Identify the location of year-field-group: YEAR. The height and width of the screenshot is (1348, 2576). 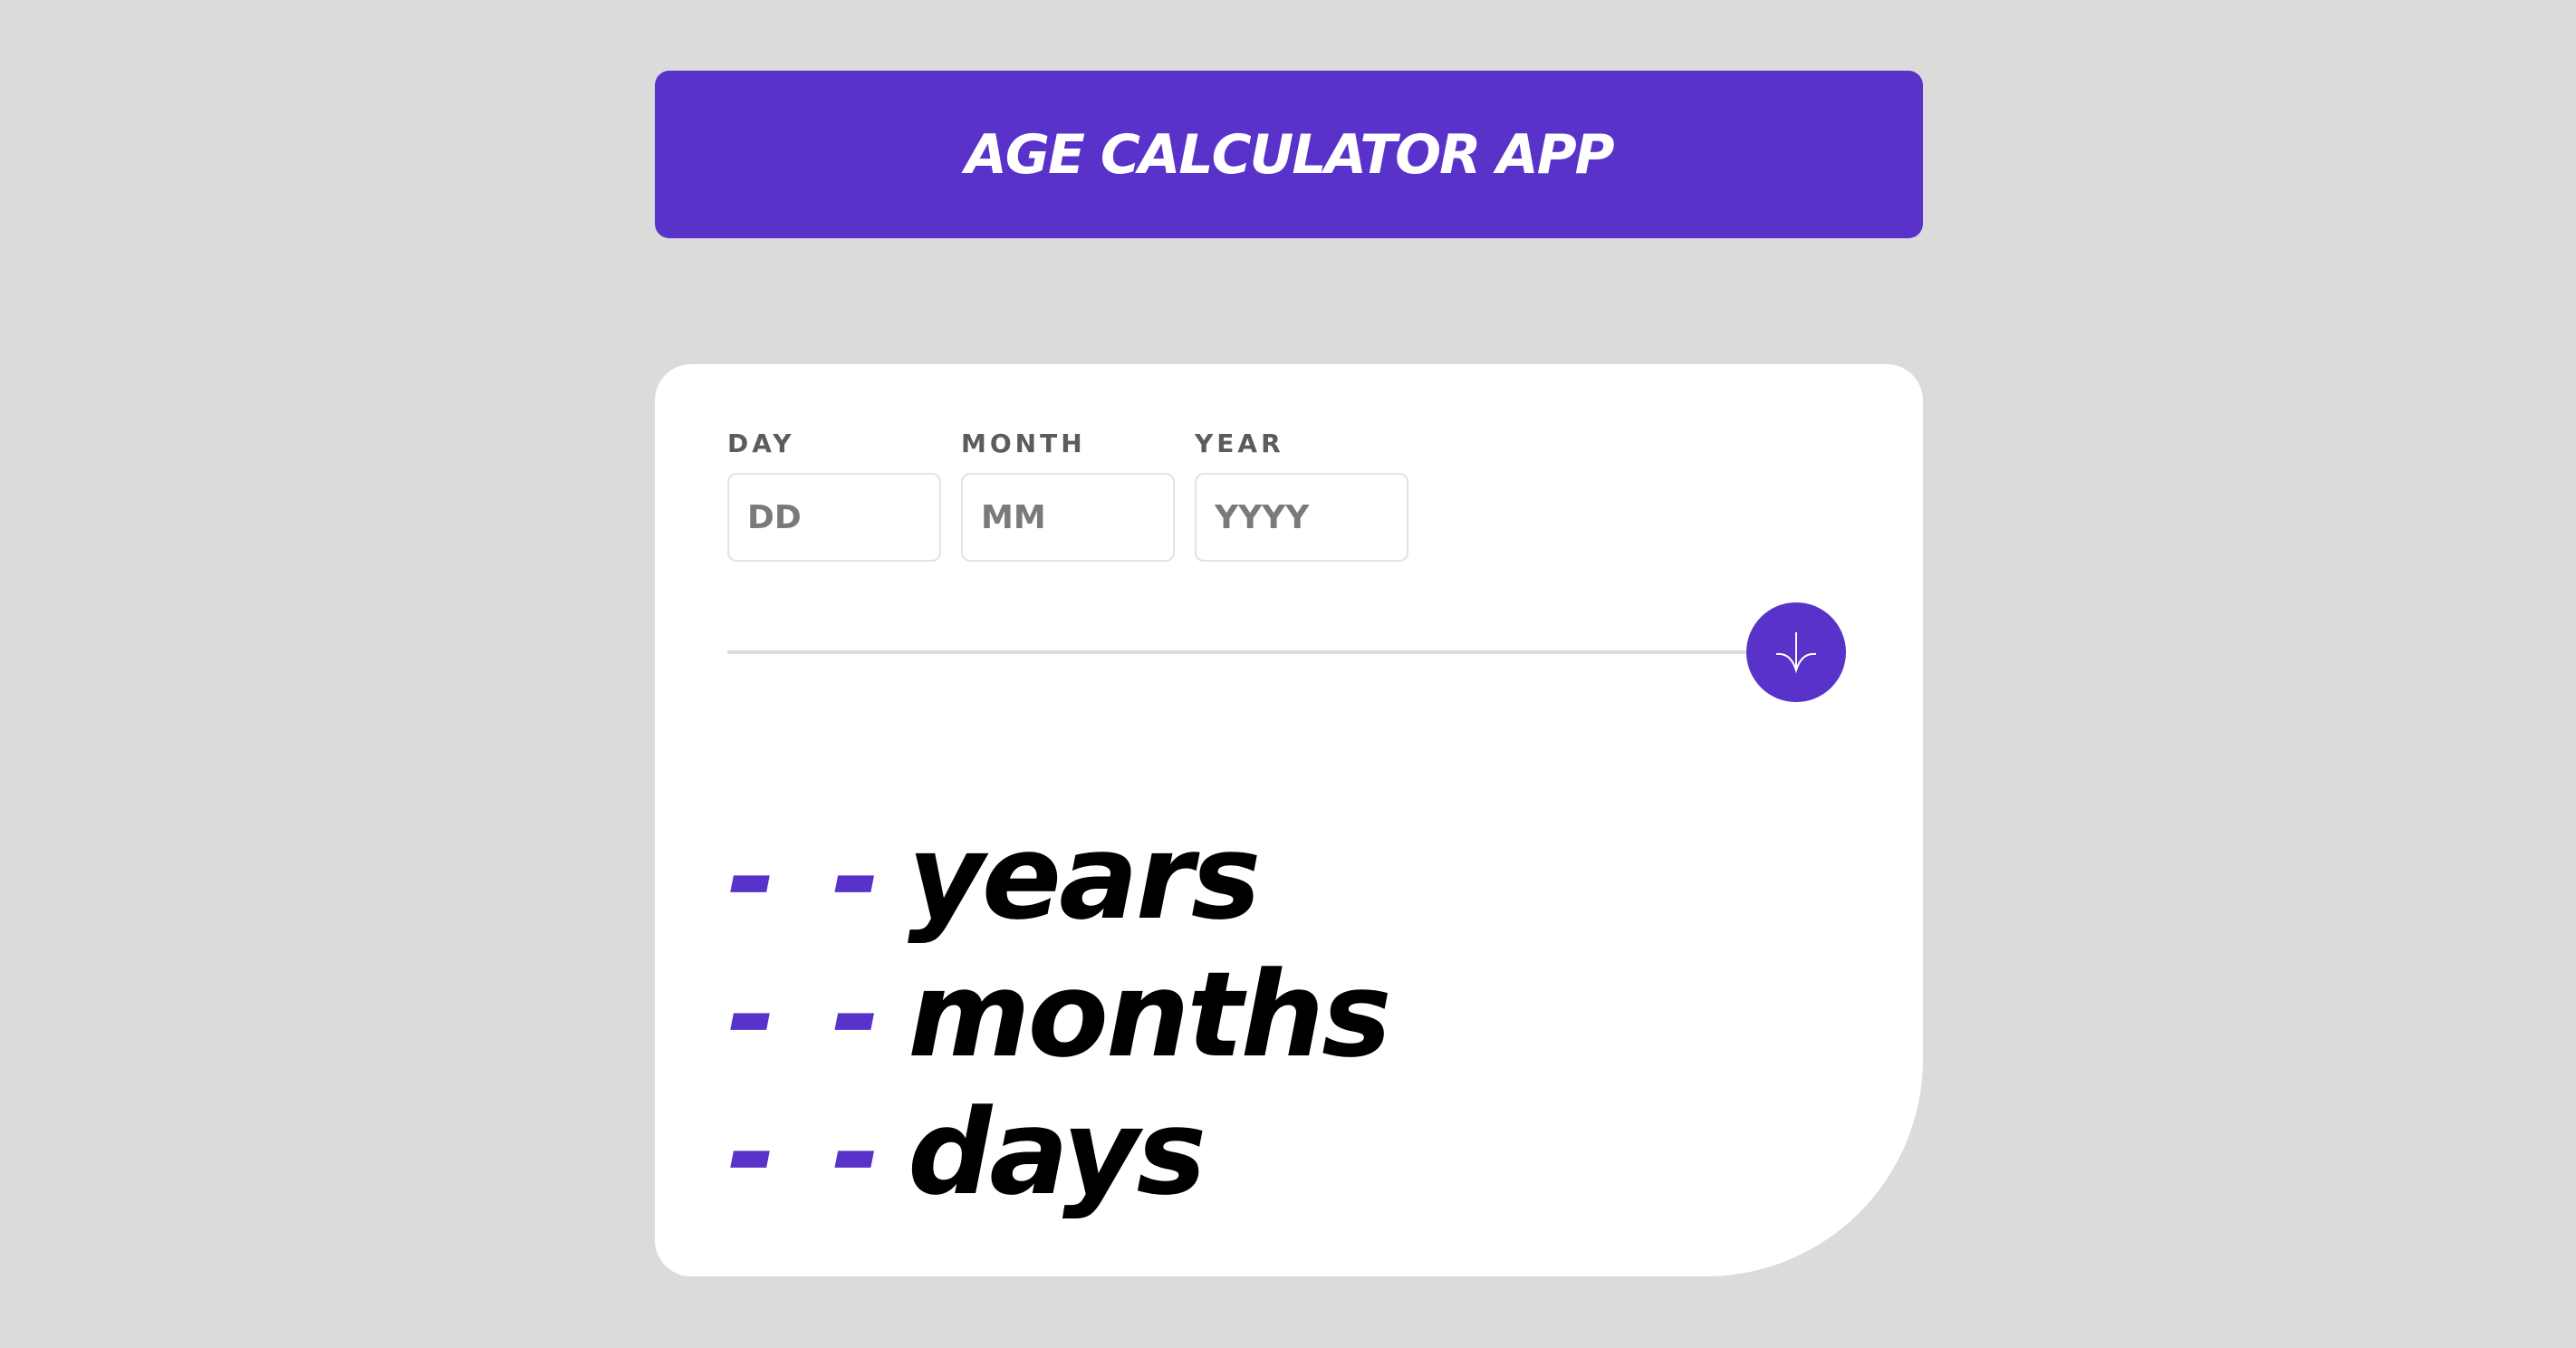
(1301, 495).